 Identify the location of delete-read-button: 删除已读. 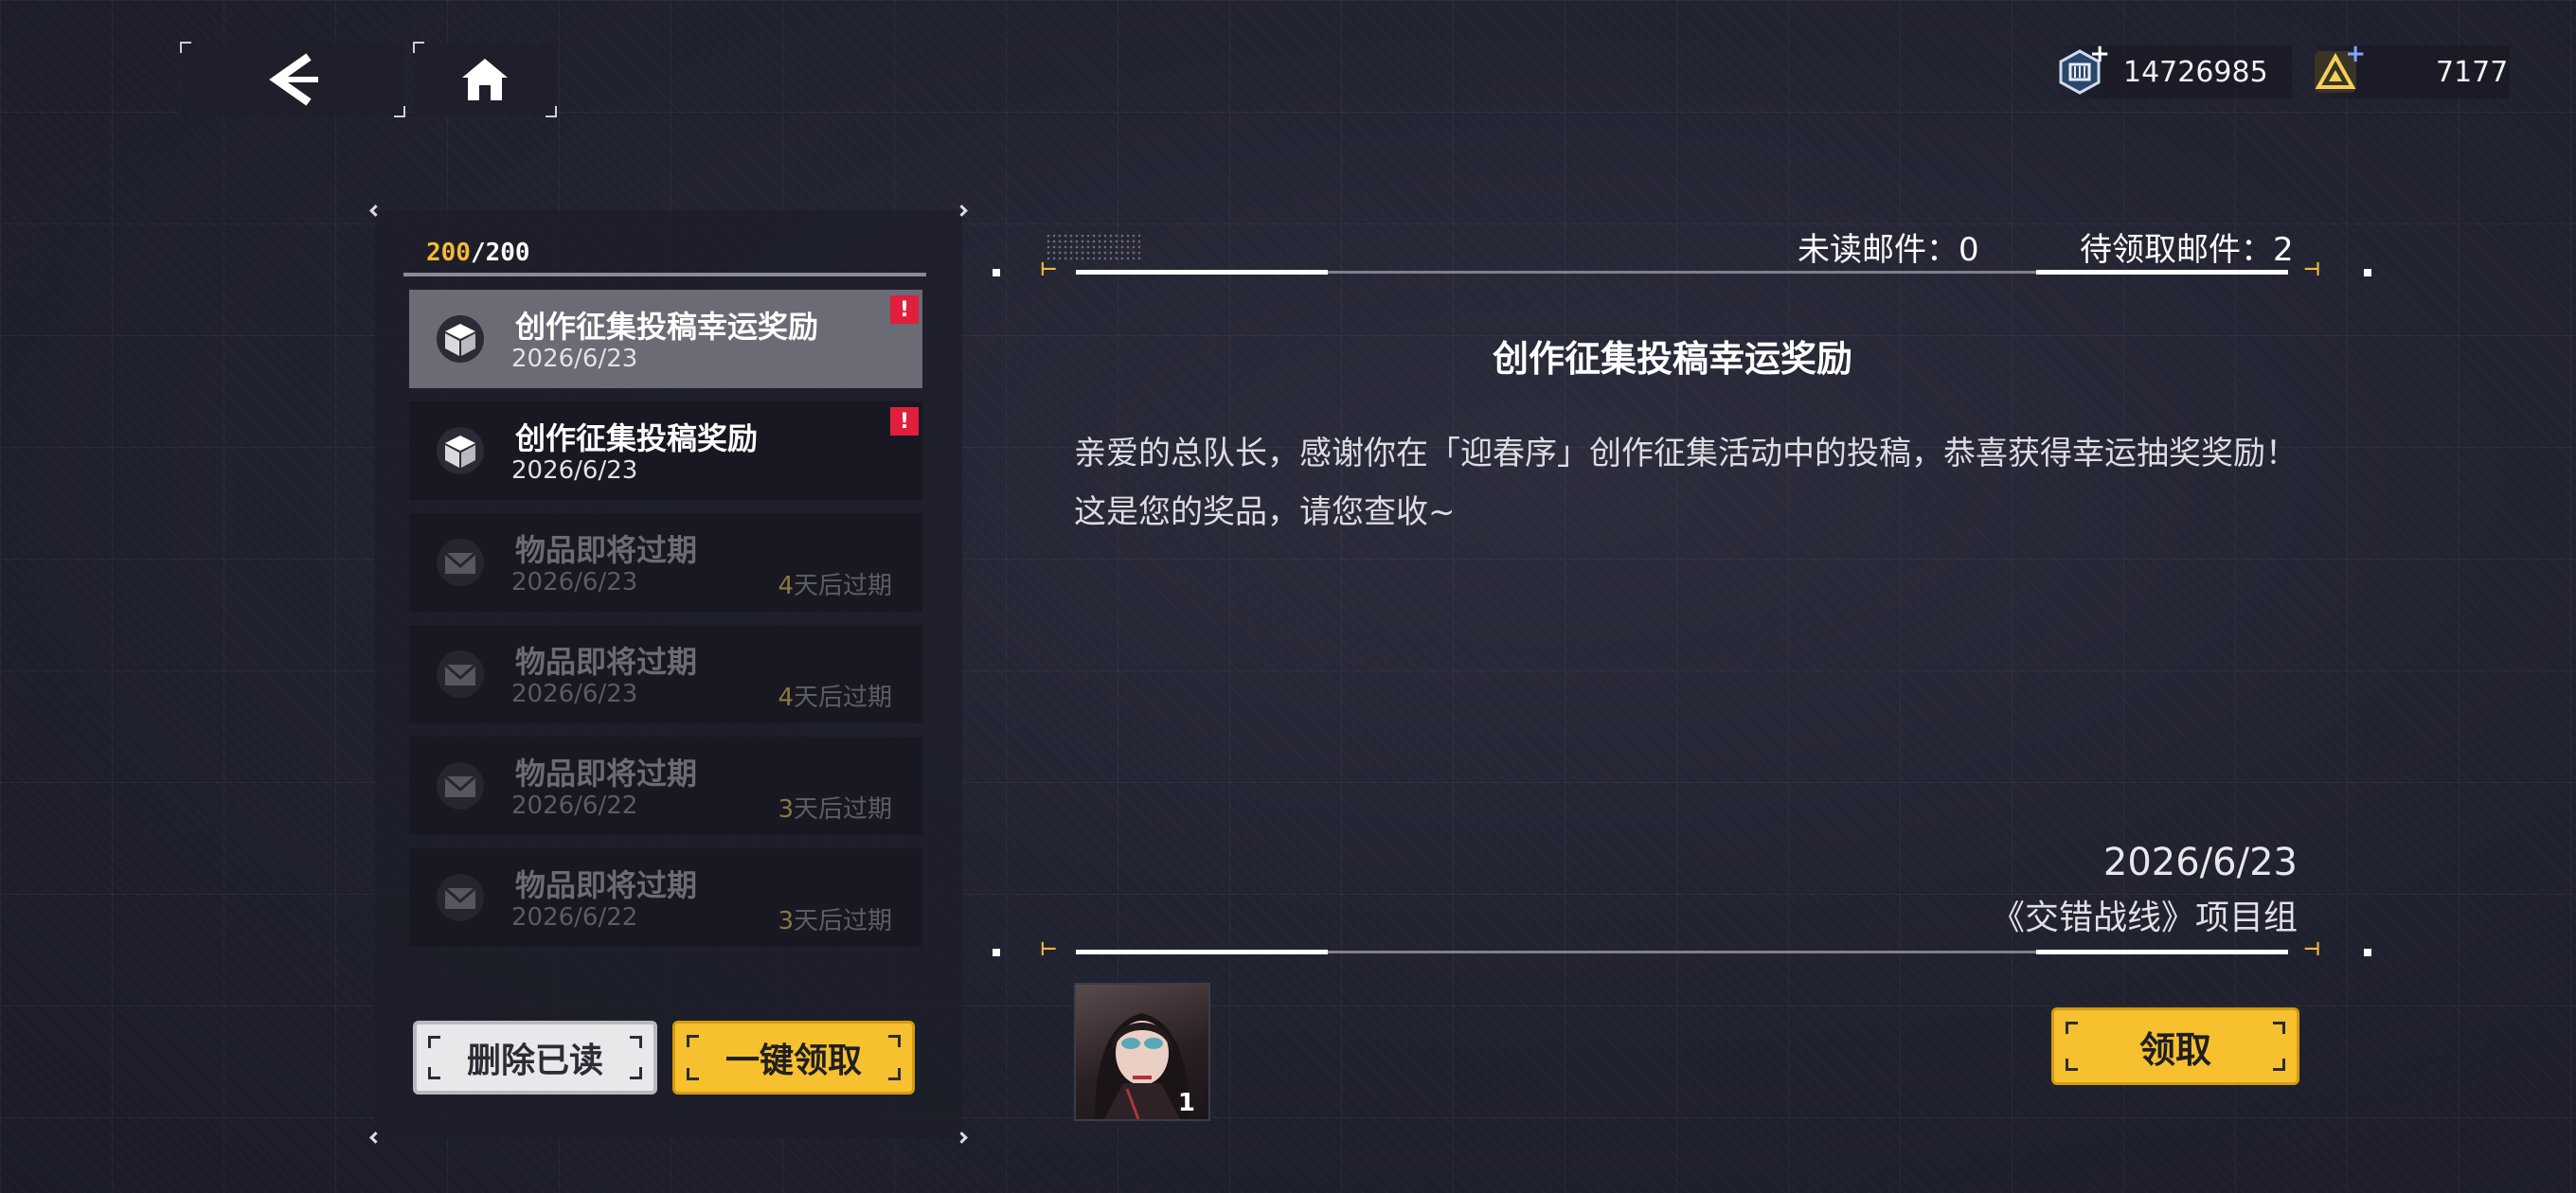
(535, 1058).